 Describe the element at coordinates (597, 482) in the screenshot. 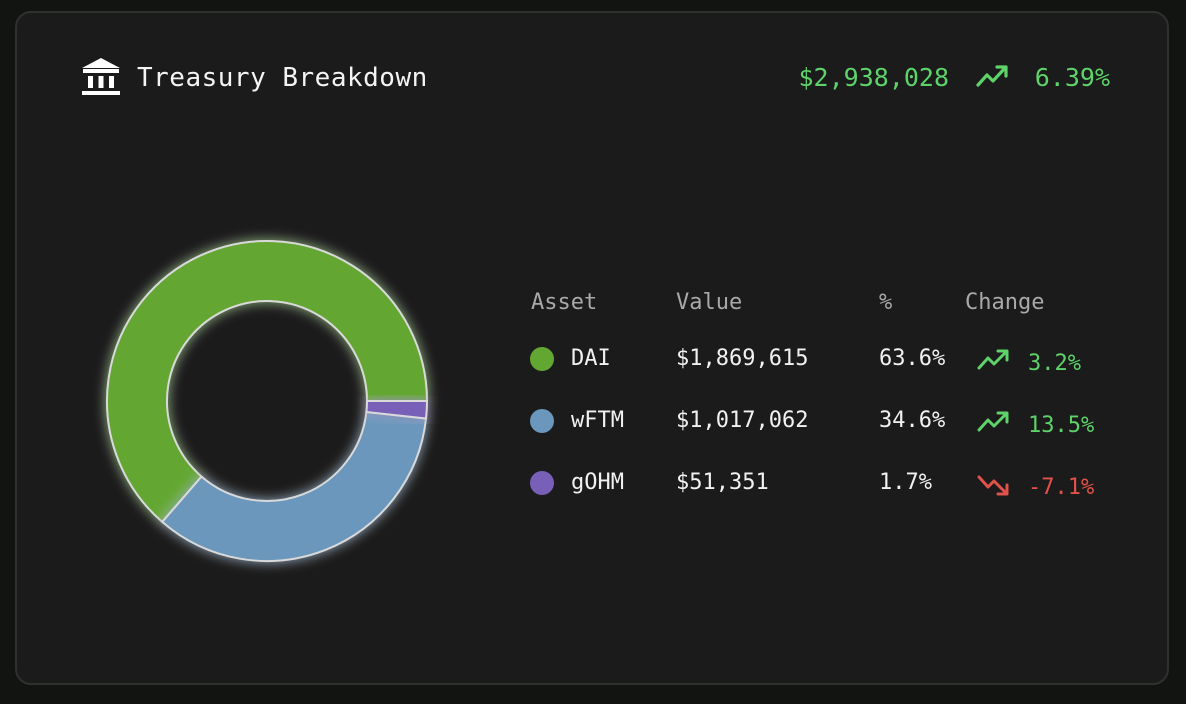

I see `table-cell-asset: gOHM` at that location.